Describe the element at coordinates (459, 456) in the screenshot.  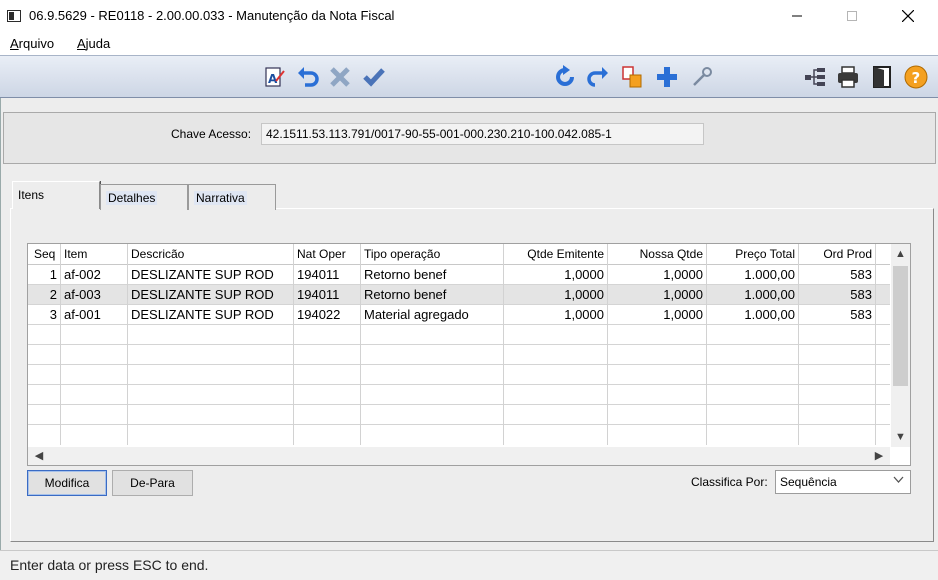
I see `horizontal-scrollbar: ◀ ▶` at that location.